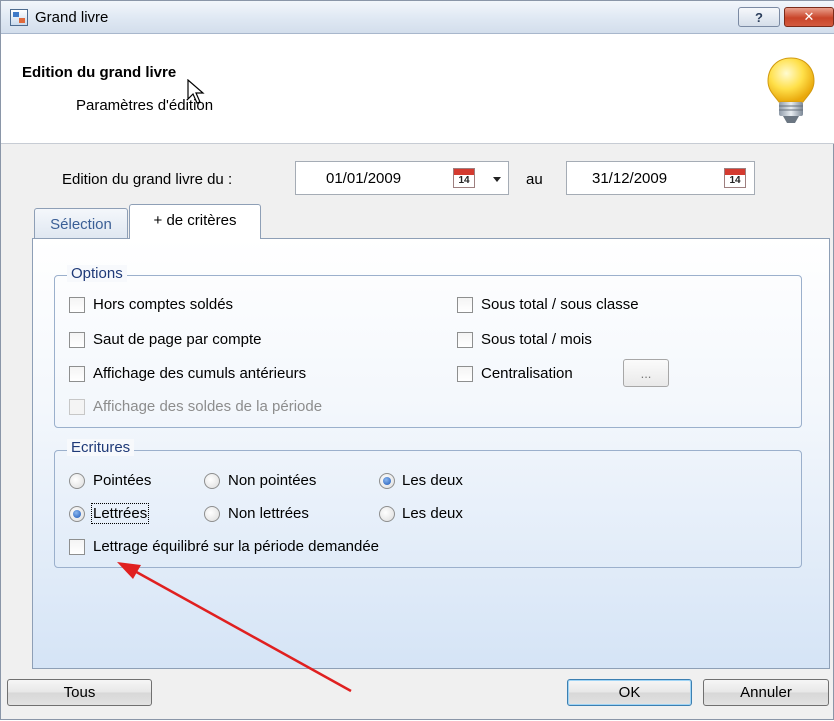 The height and width of the screenshot is (721, 834). I want to click on question-icon: ?, so click(759, 17).